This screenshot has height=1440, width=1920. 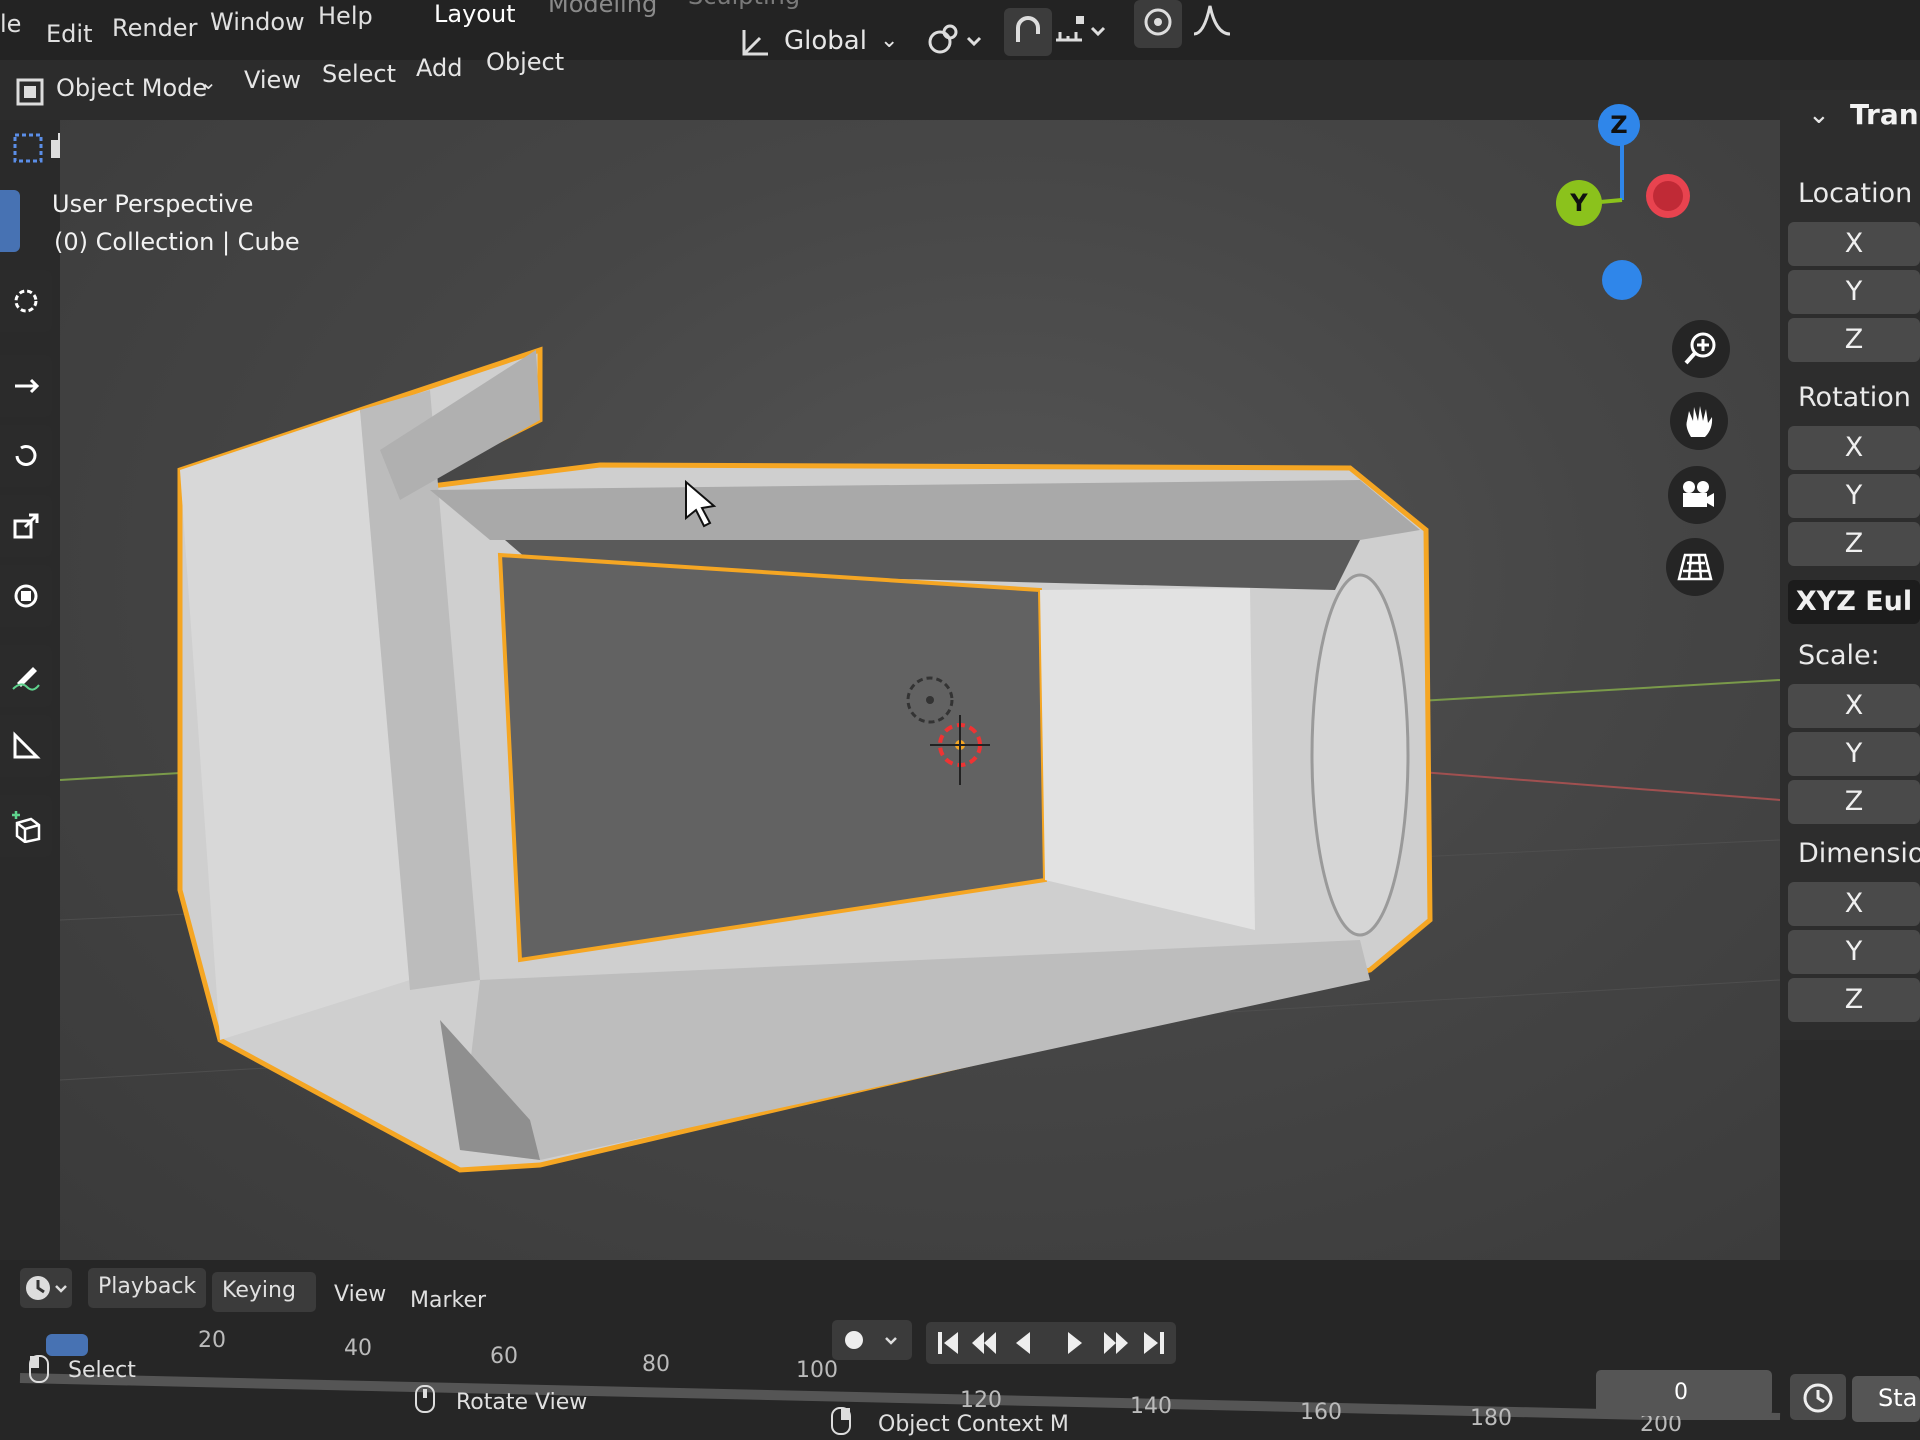 I want to click on menu-object: Object, so click(x=525, y=62).